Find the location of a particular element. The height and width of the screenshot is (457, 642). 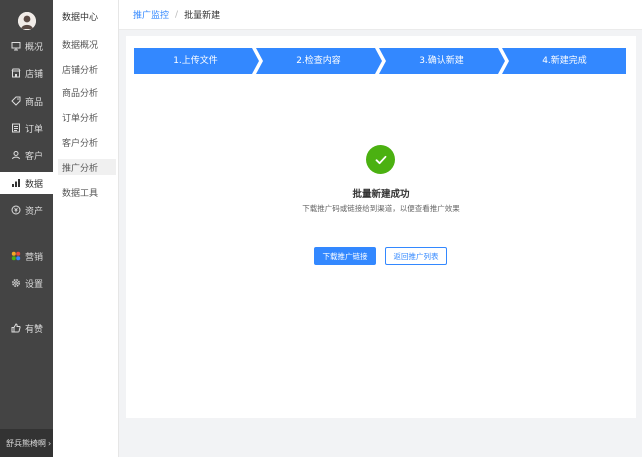

subnav-item-goods-analysis: 商品分析 is located at coordinates (87, 92).